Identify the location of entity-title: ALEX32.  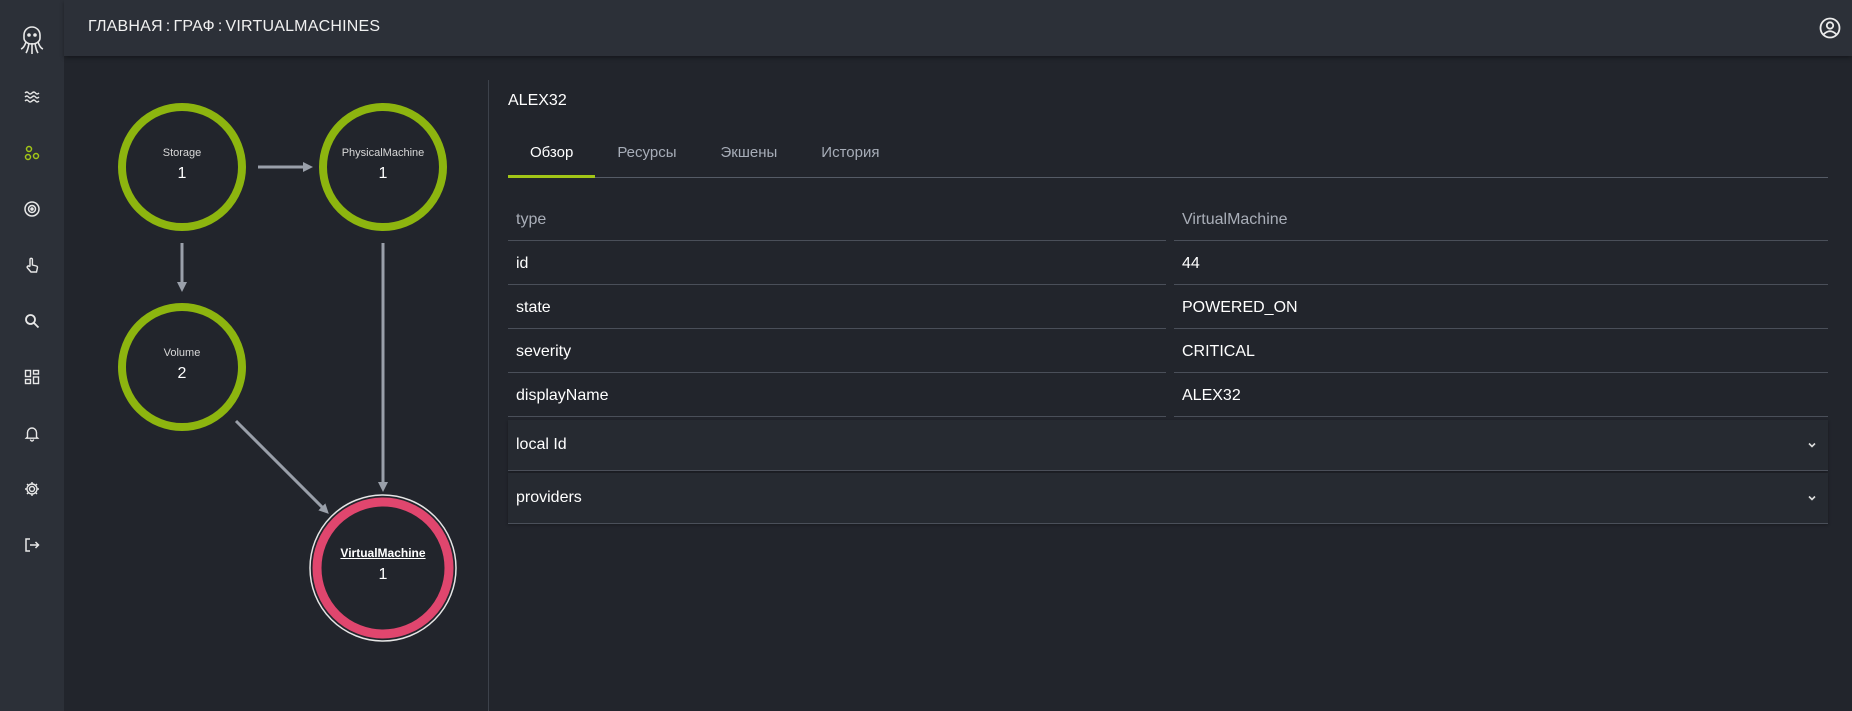
(537, 100).